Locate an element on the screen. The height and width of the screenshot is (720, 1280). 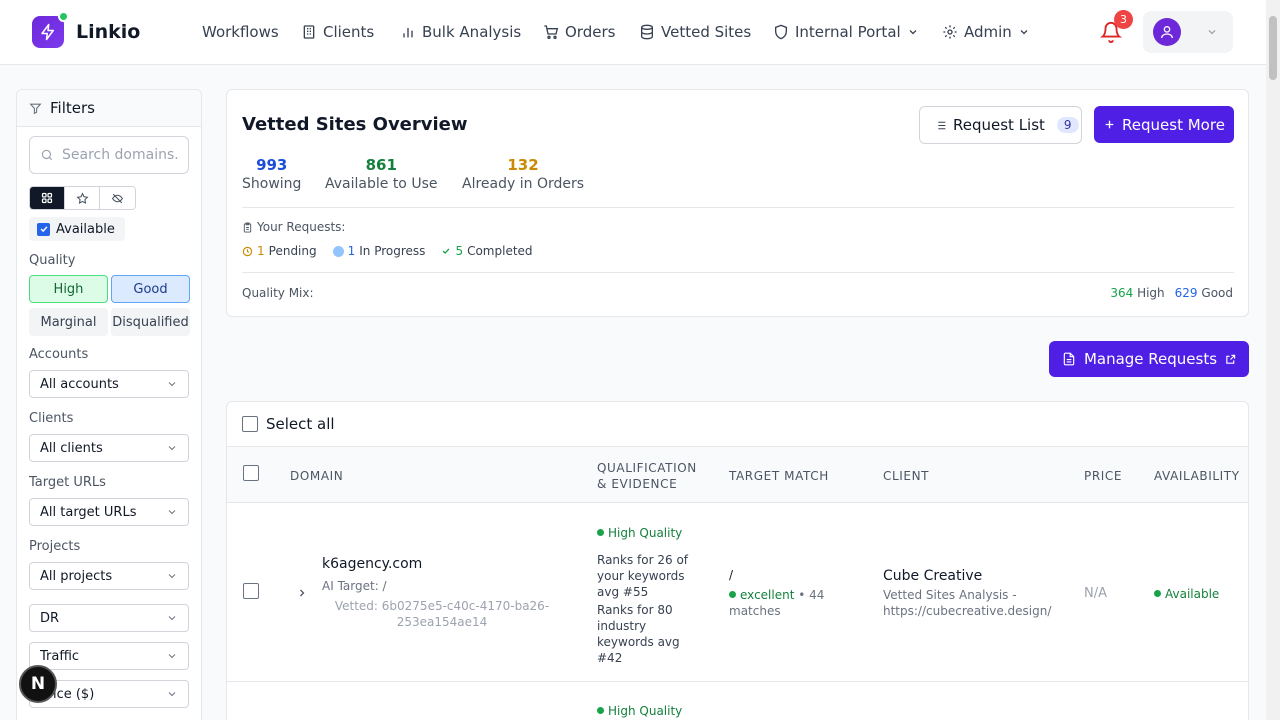
quality-mix-label: Quality Mix: is located at coordinates (278, 293).